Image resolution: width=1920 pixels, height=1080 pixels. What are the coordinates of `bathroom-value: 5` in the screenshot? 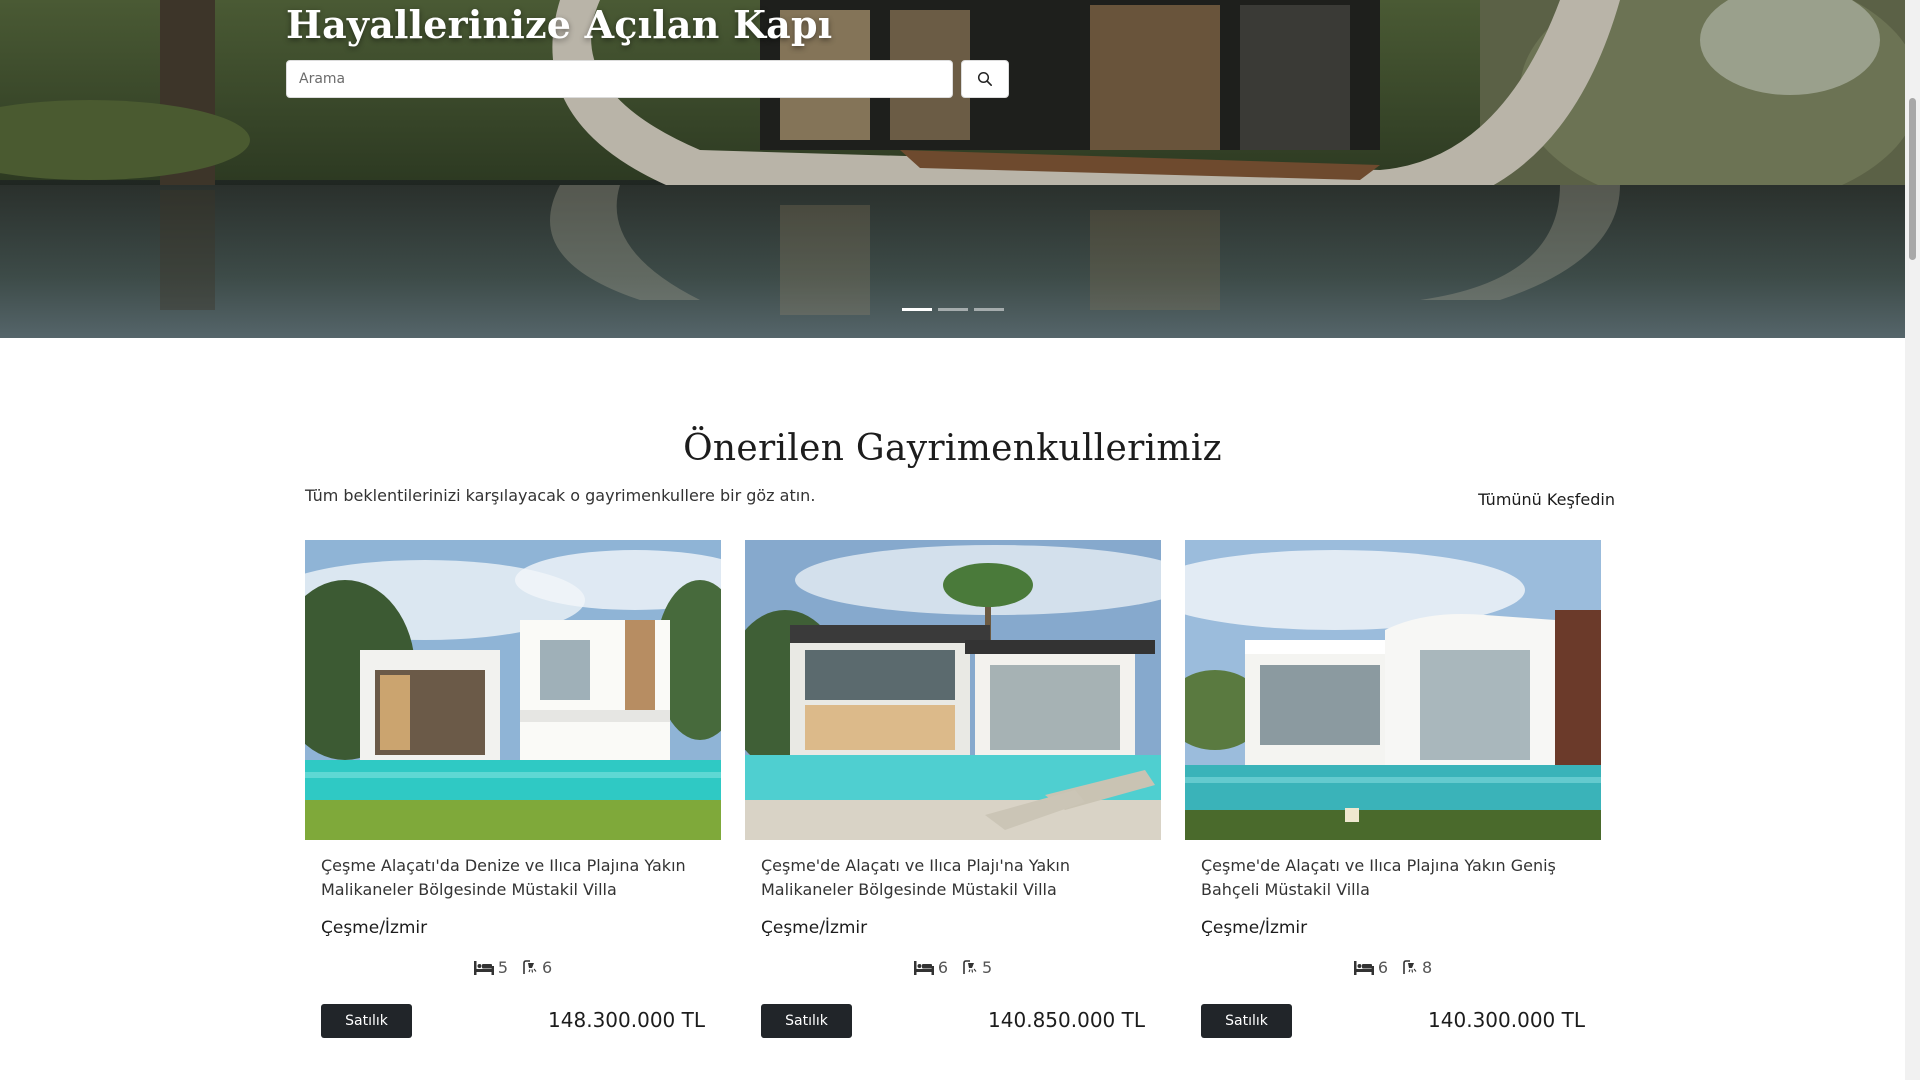 It's located at (987, 967).